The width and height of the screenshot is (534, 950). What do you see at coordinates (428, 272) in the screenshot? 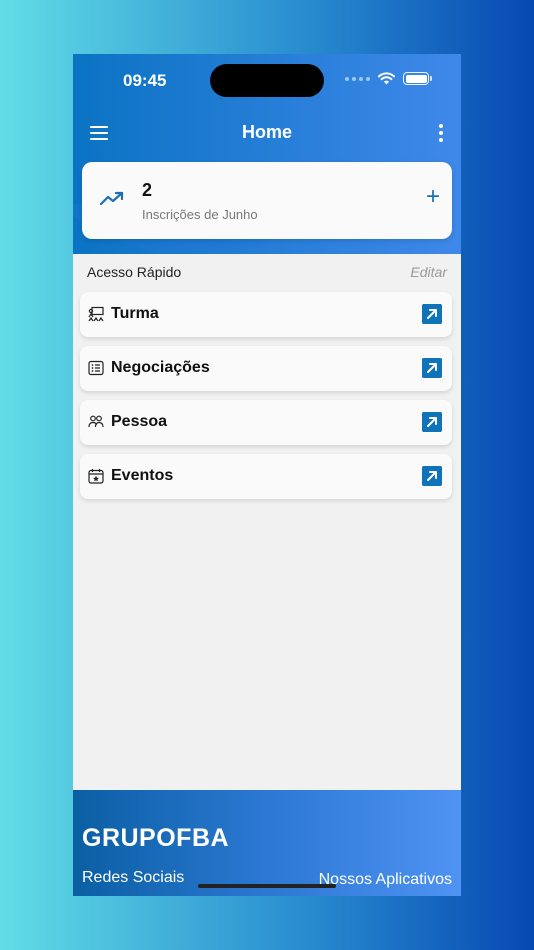
I see `edit-button: Editar` at bounding box center [428, 272].